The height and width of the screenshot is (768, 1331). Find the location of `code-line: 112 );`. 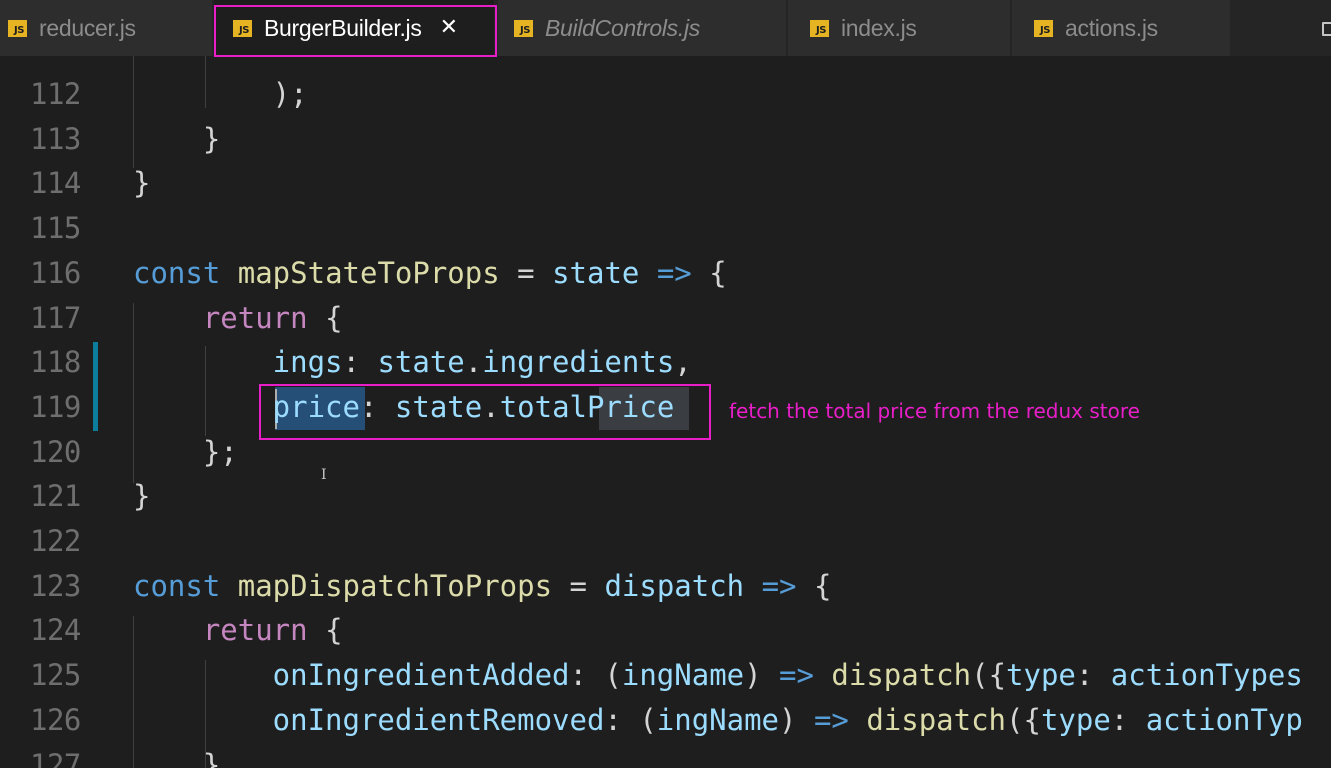

code-line: 112 ); is located at coordinates (665, 94).